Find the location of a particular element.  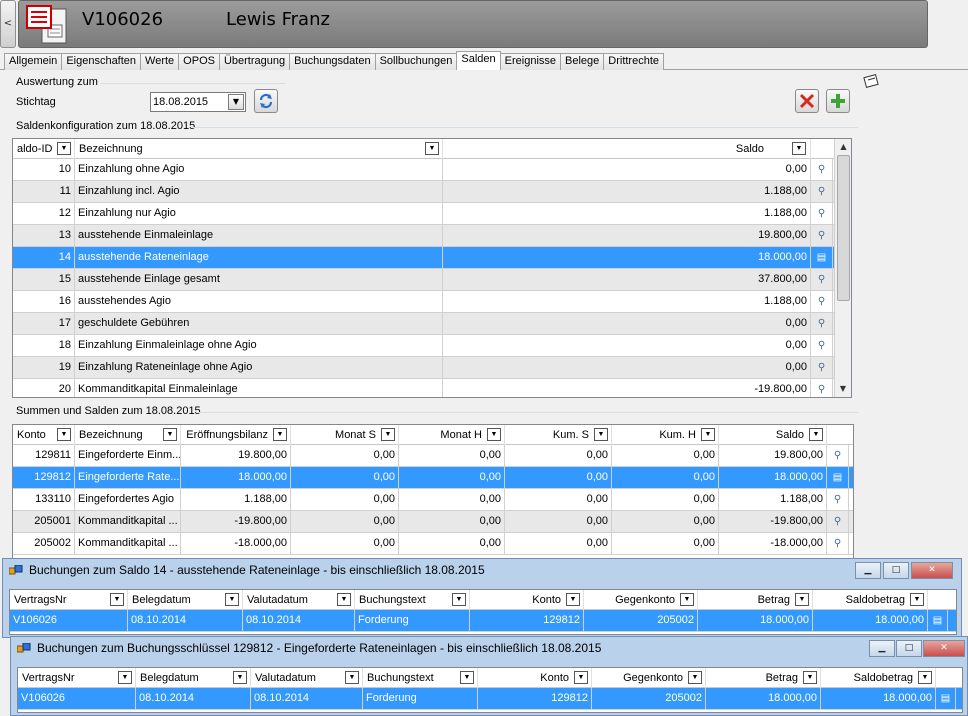

saldo-config-row: 12 Einzahlung nur Agio 1.188,00 ⚲ is located at coordinates (432, 214).